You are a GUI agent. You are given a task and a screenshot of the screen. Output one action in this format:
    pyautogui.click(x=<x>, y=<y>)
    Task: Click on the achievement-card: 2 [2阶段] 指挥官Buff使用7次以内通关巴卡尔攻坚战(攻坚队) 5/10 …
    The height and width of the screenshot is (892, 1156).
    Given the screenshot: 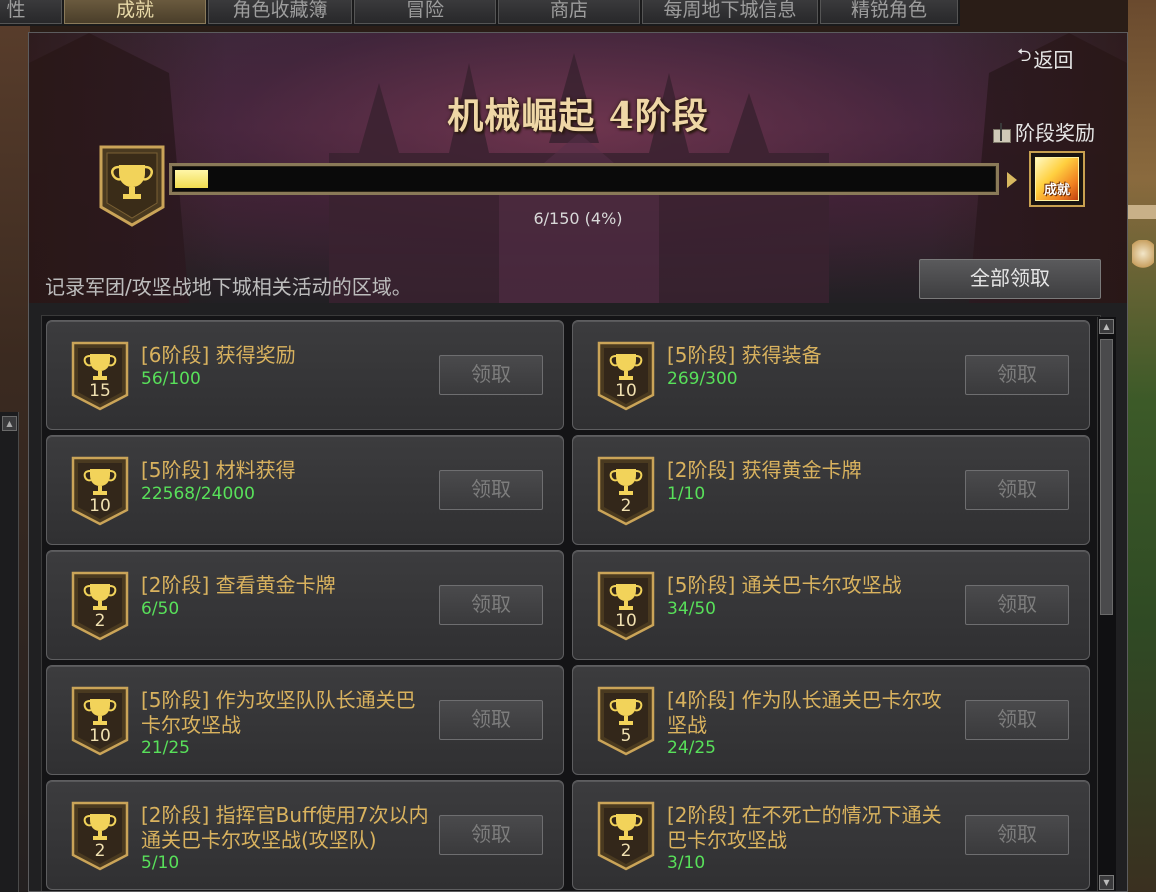 What is the action you would take?
    pyautogui.click(x=305, y=835)
    